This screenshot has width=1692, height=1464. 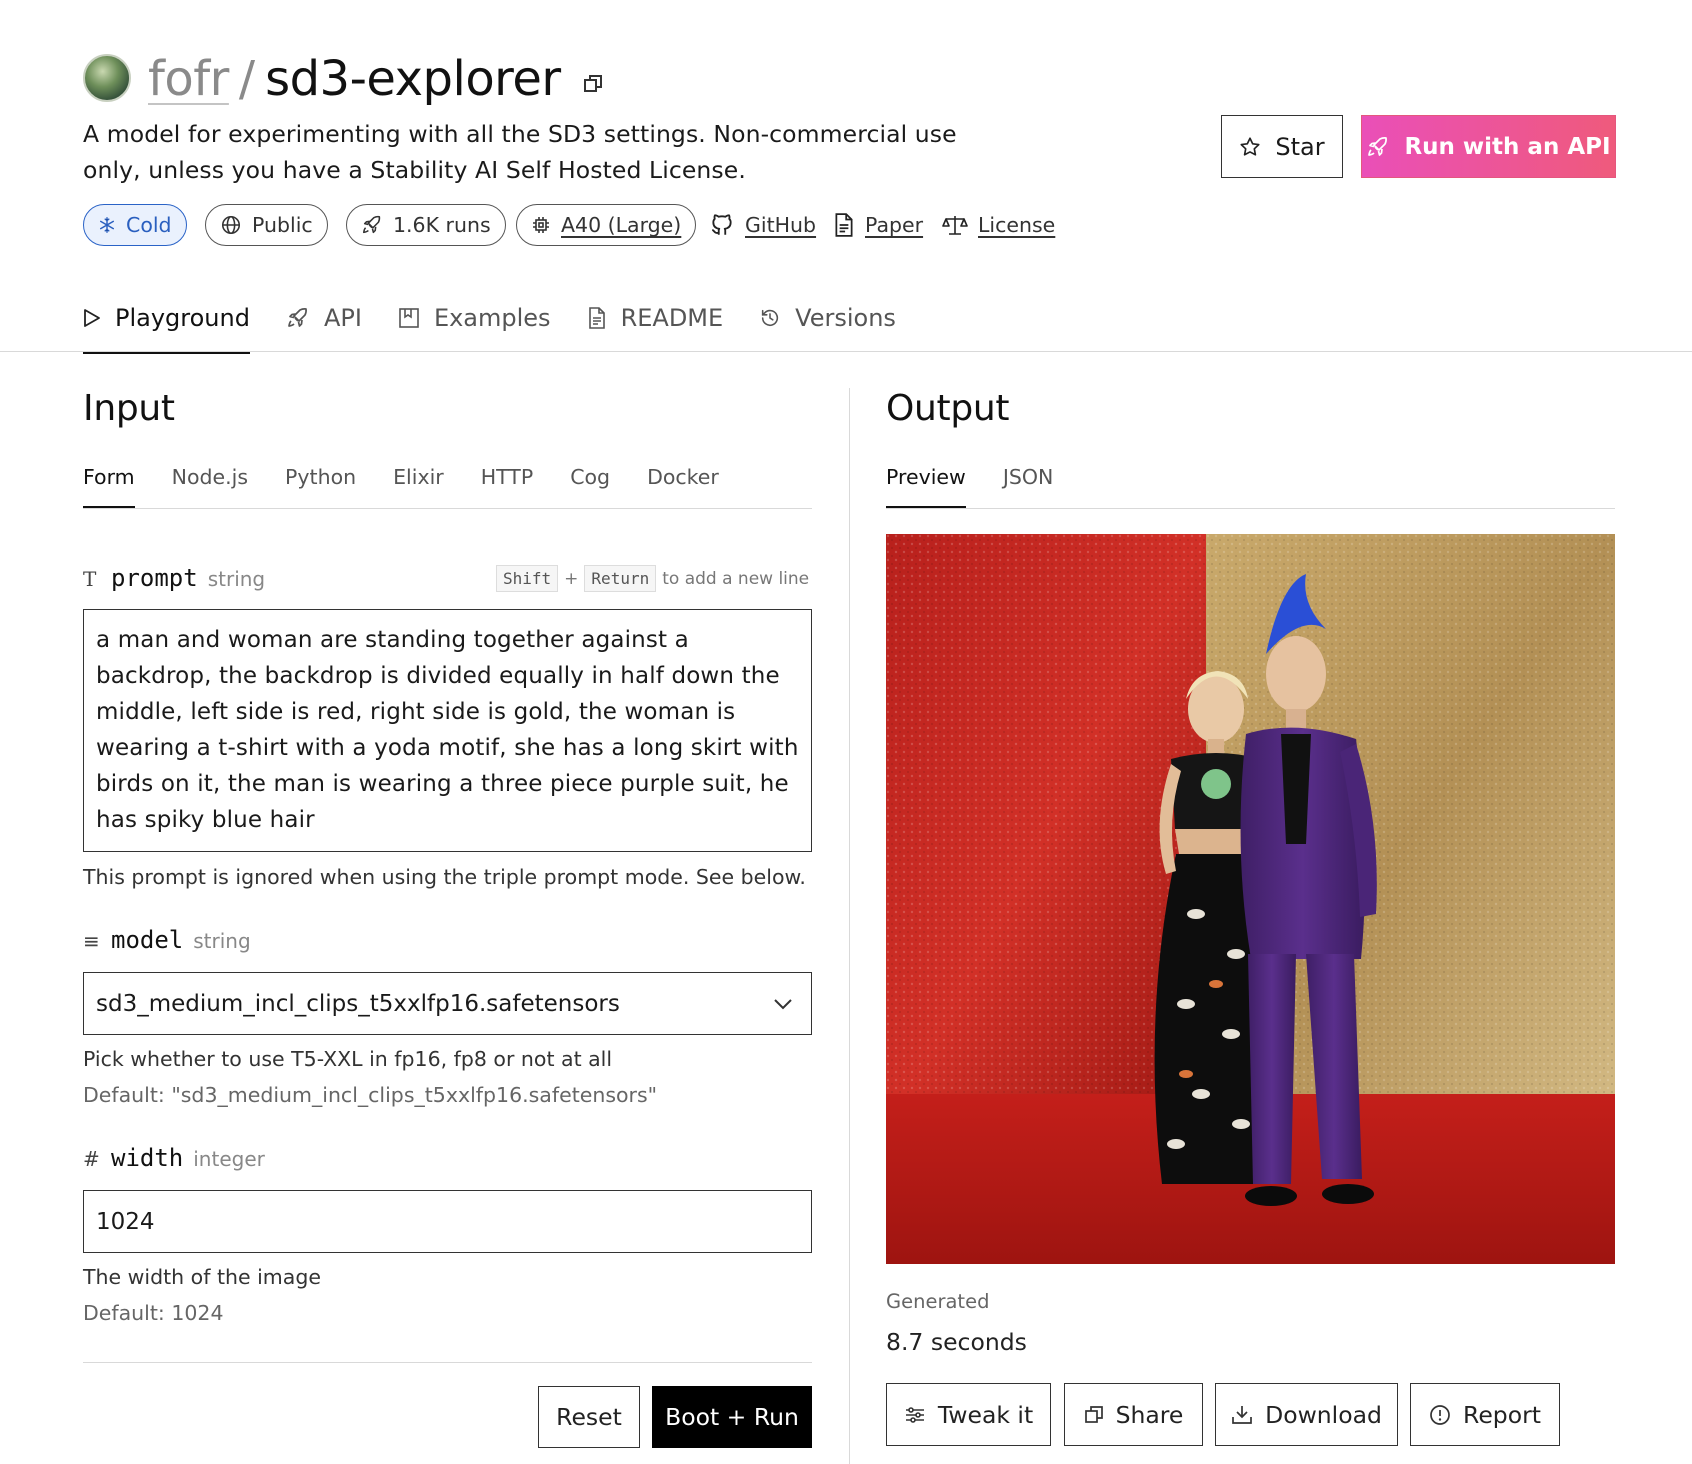 I want to click on license-label: License, so click(x=1017, y=225).